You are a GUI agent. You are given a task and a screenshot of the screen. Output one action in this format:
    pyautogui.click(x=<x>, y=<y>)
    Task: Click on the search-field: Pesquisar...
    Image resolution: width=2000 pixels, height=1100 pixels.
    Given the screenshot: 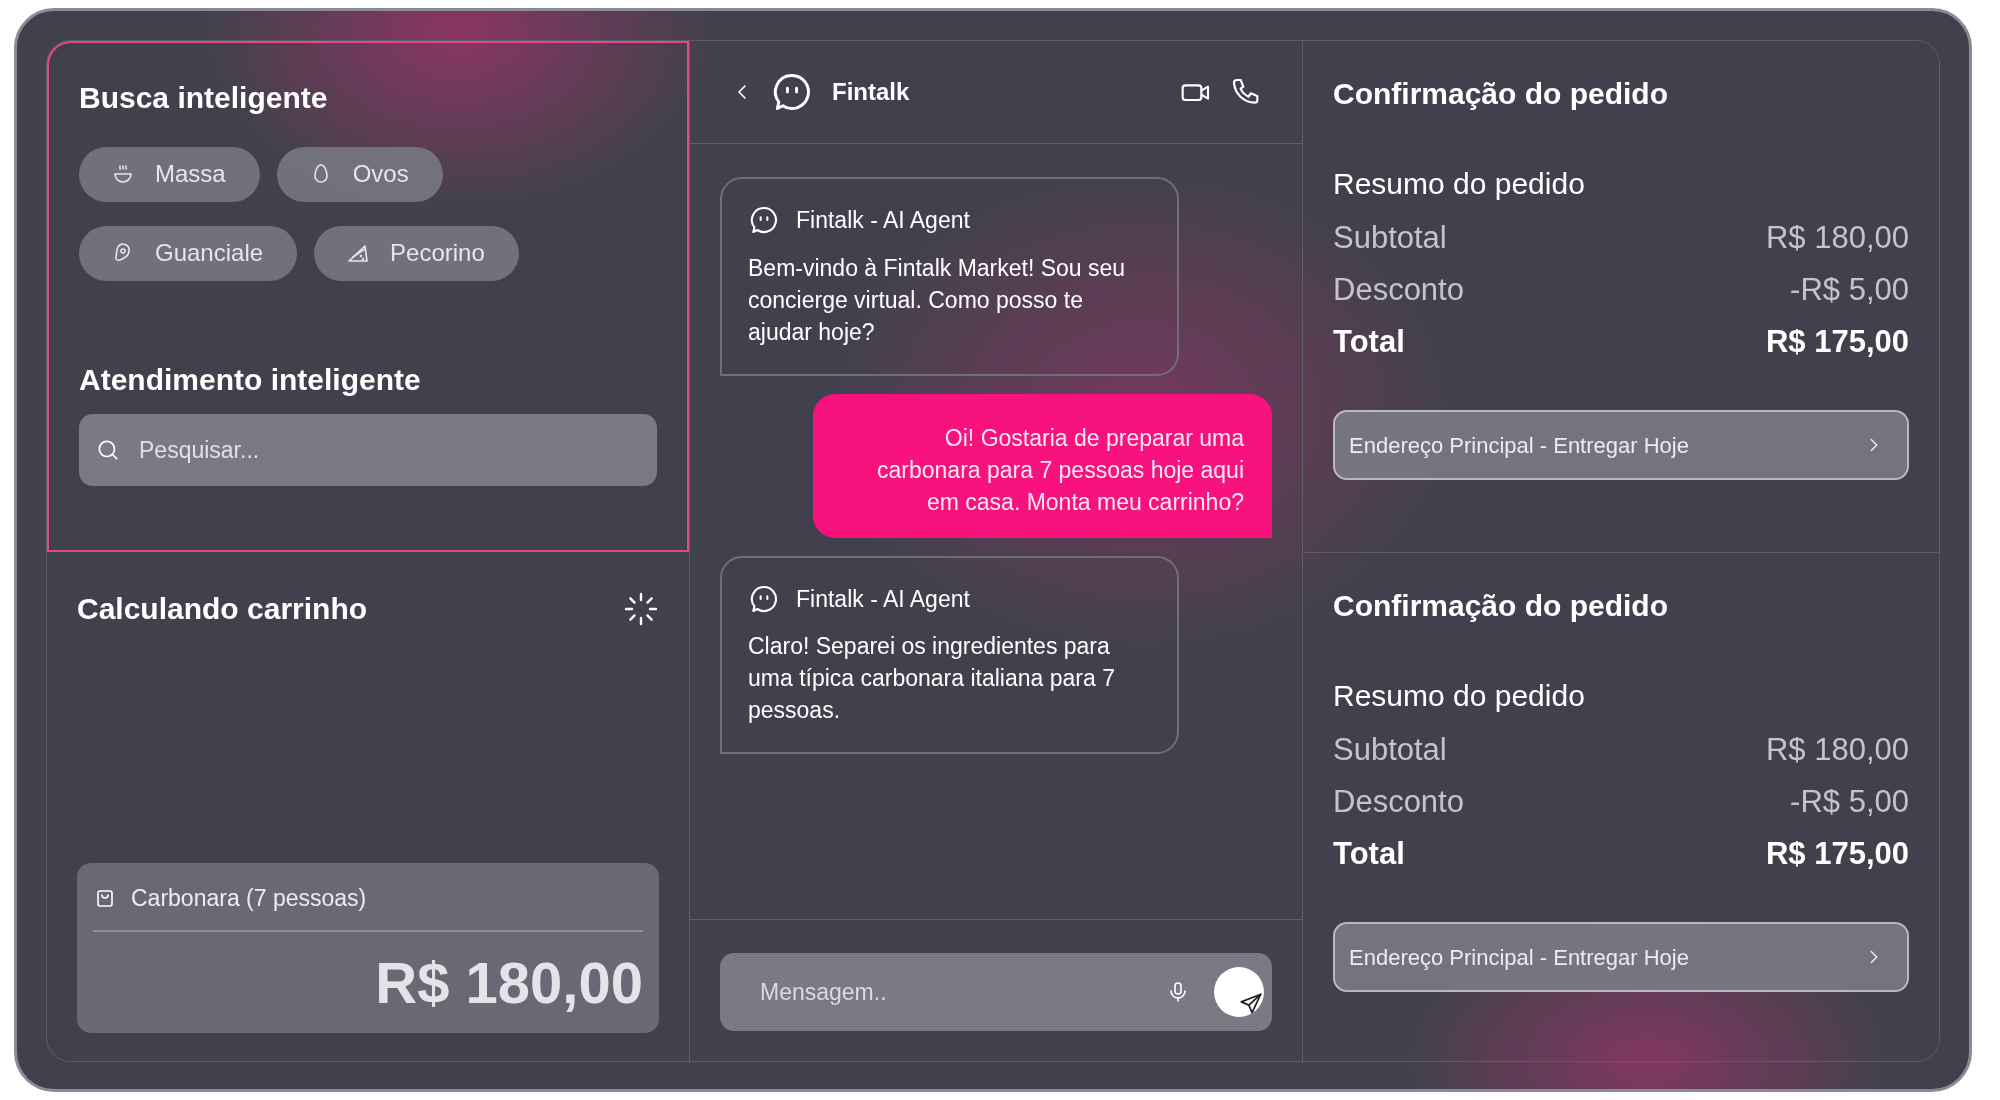 What is the action you would take?
    pyautogui.click(x=368, y=450)
    